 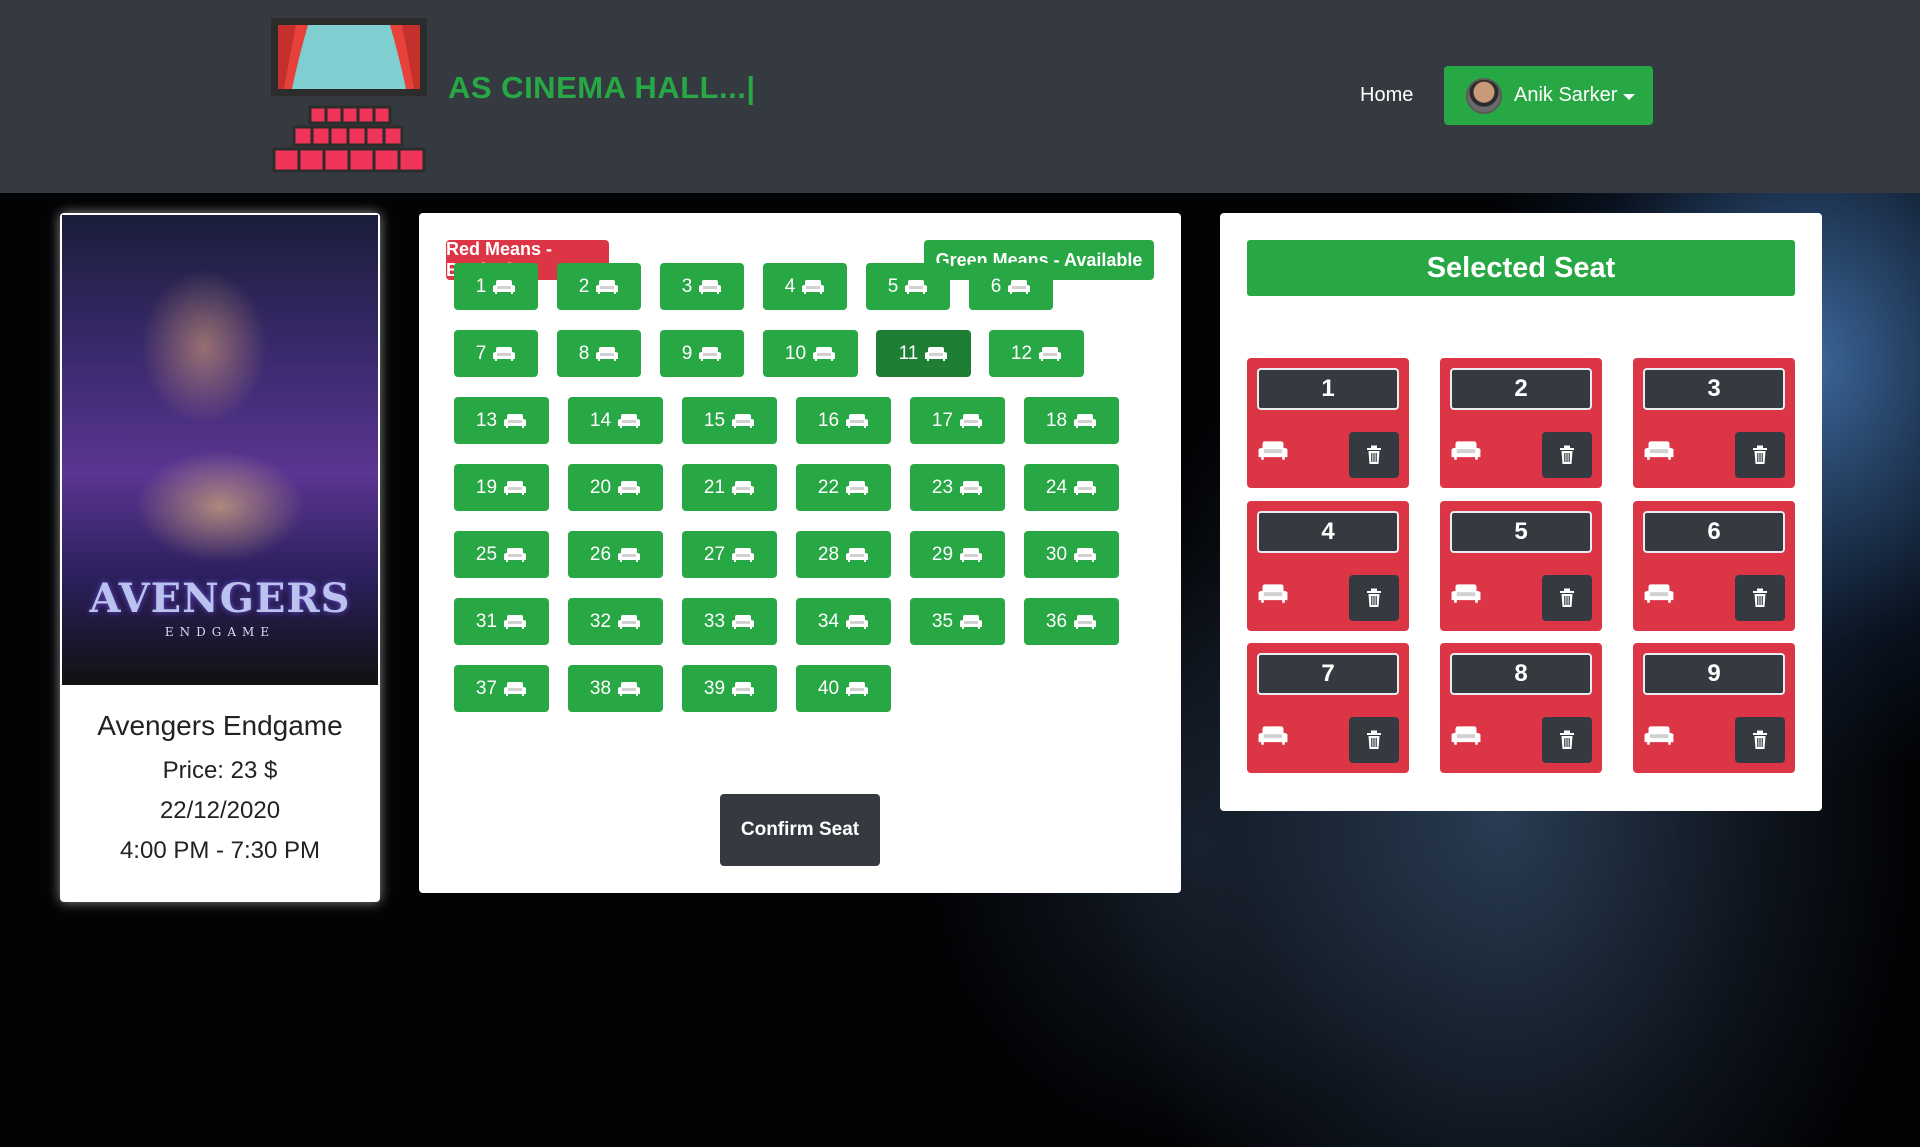 I want to click on seat-button-38: 38, so click(x=615, y=688).